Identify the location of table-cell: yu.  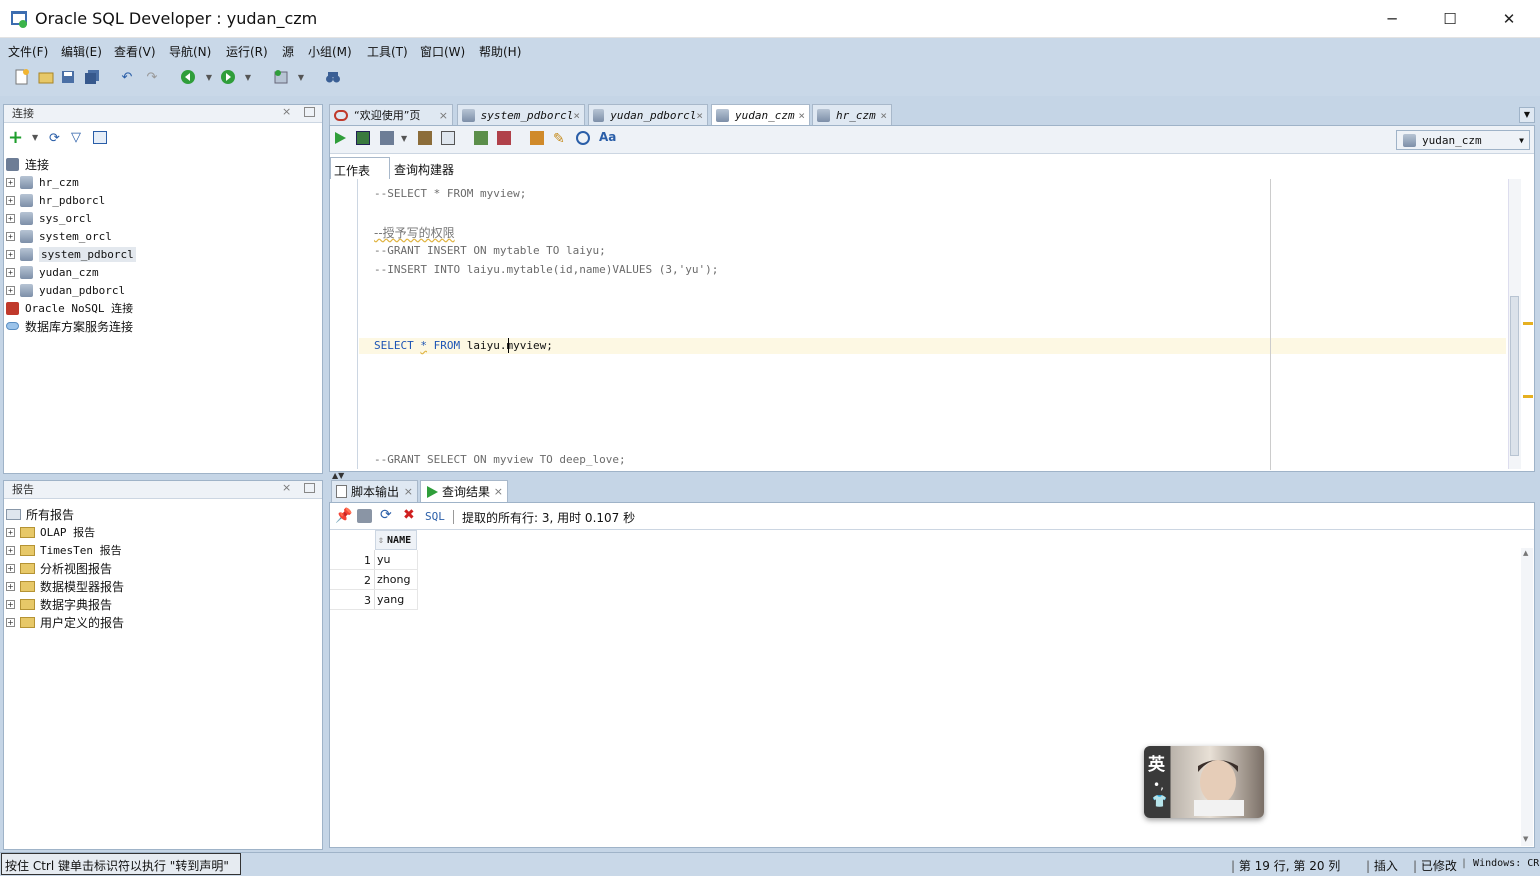
(383, 559).